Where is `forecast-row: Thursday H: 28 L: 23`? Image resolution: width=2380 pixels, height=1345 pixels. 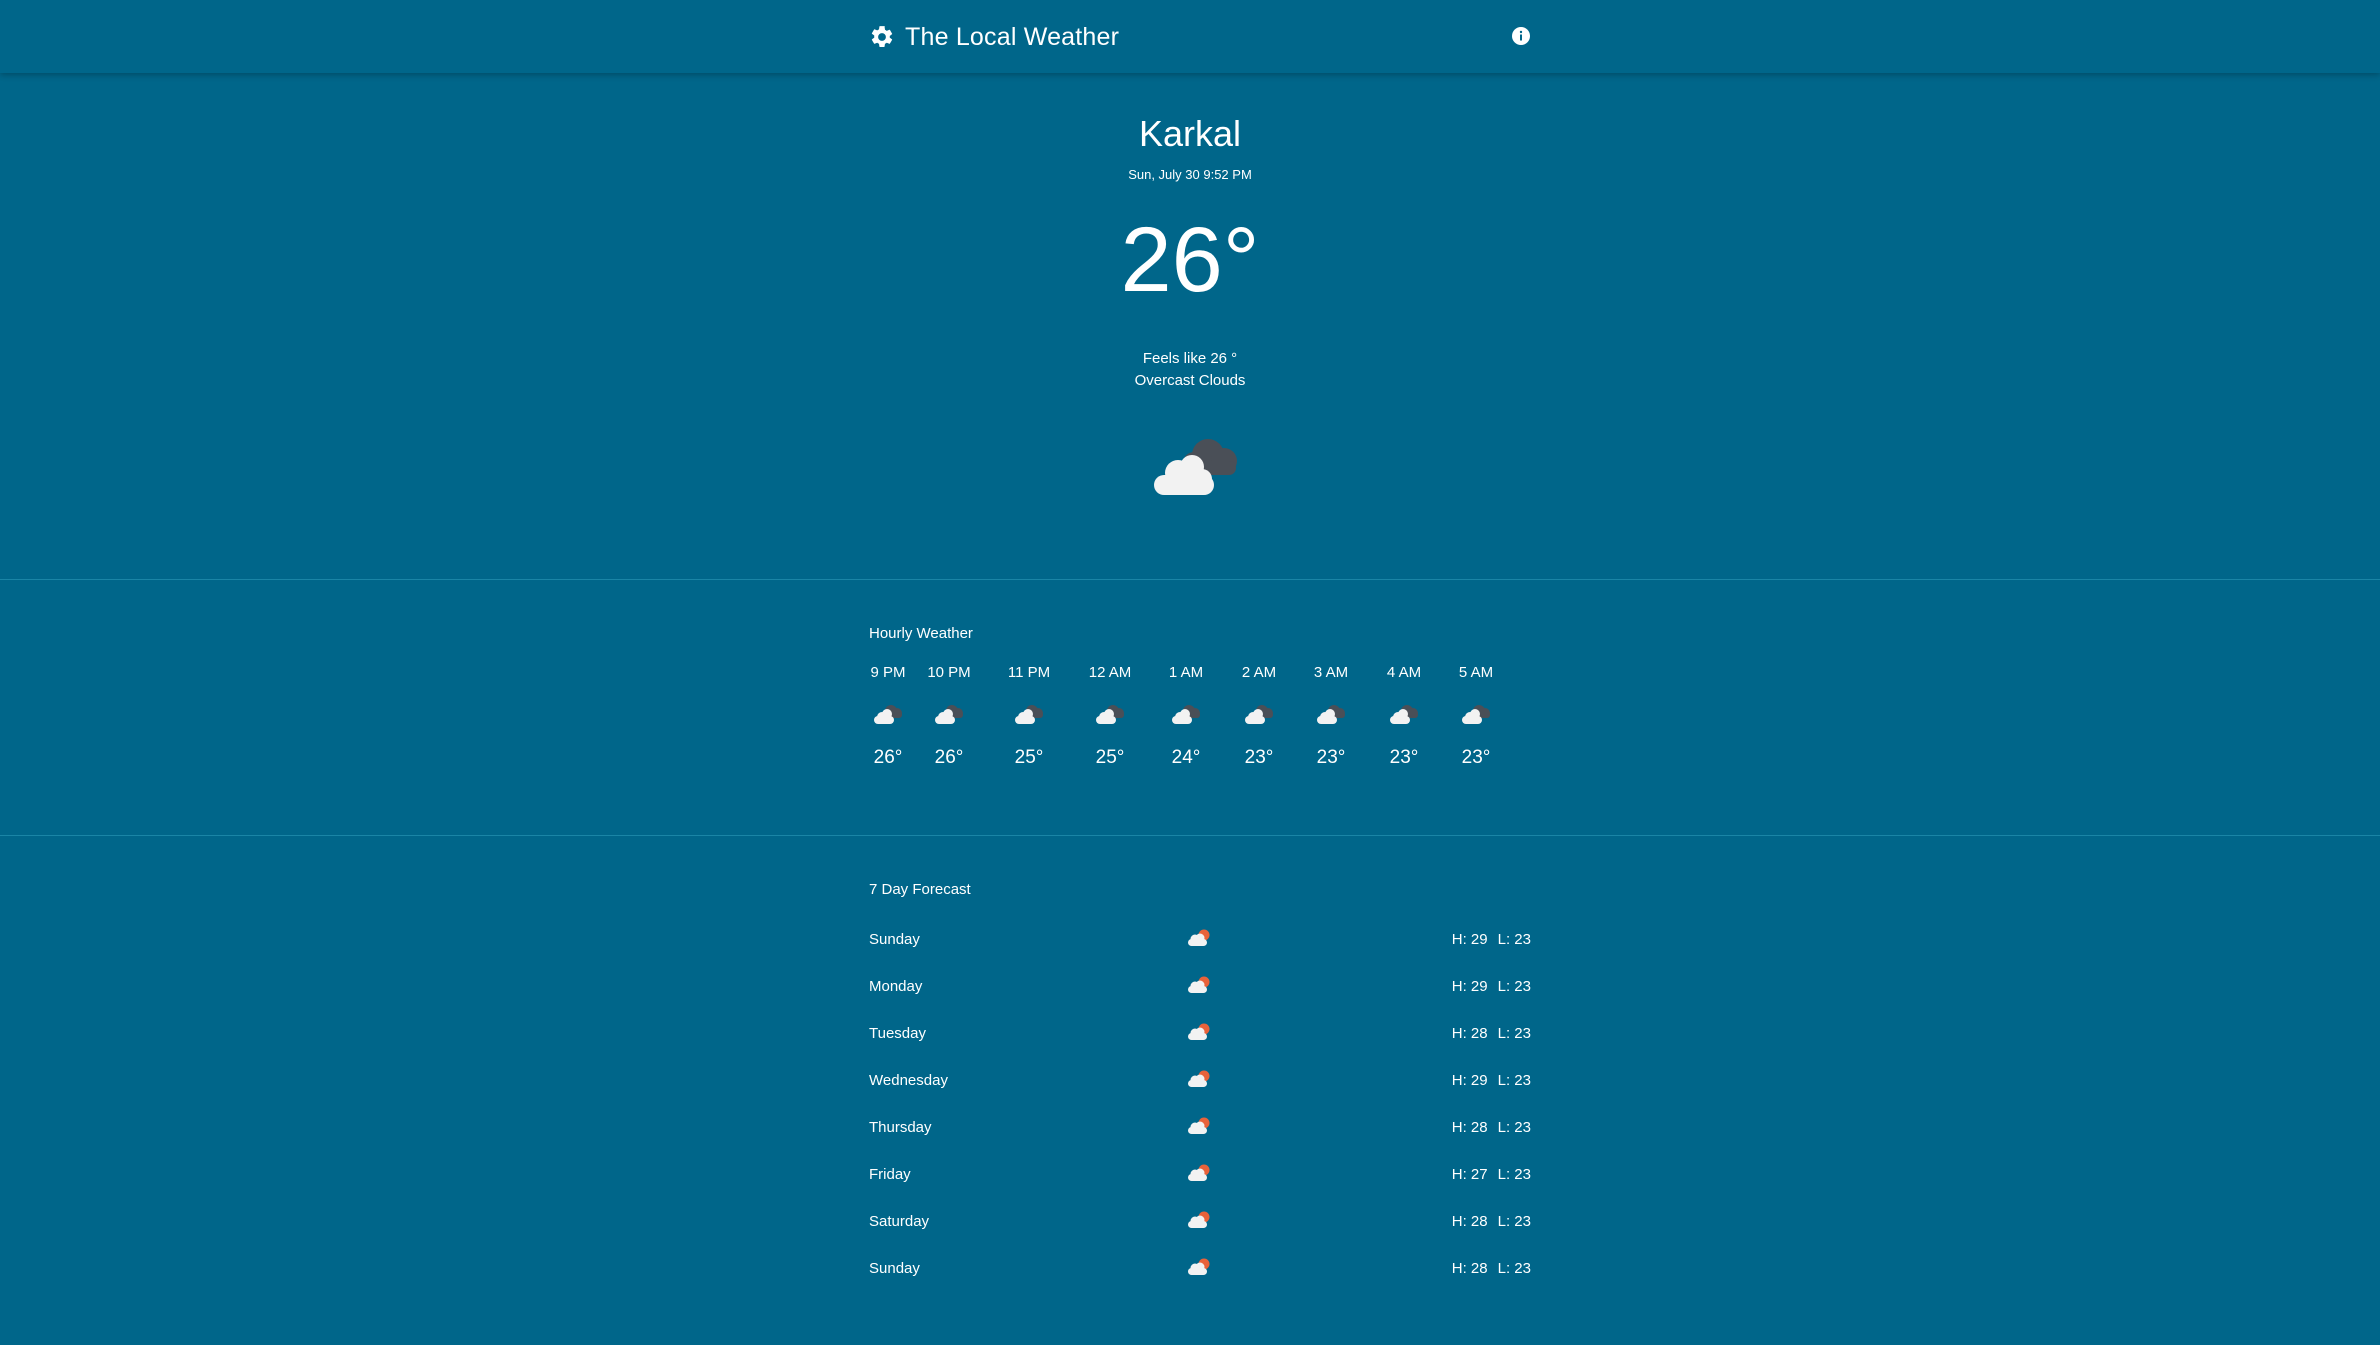 forecast-row: Thursday H: 28 L: 23 is located at coordinates (1200, 1124).